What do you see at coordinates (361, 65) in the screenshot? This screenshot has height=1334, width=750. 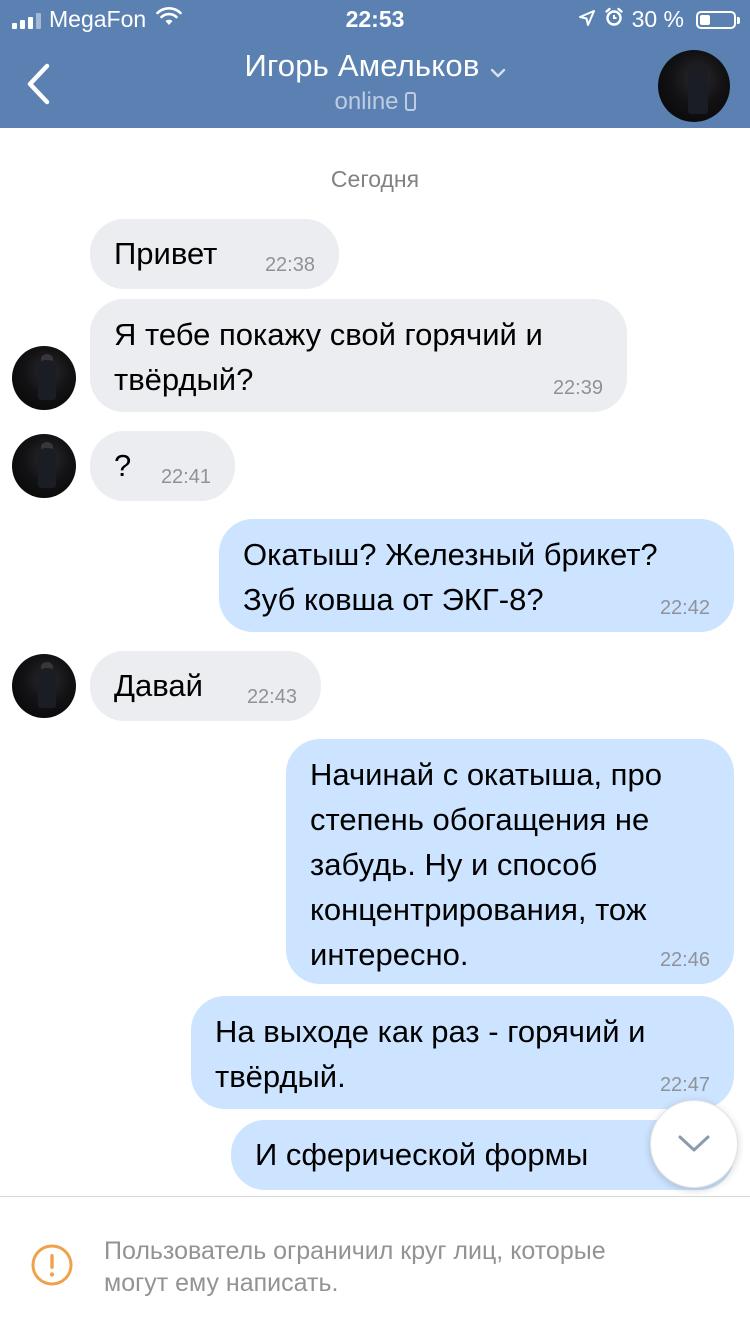 I see `contact-name: Игорь Амельков` at bounding box center [361, 65].